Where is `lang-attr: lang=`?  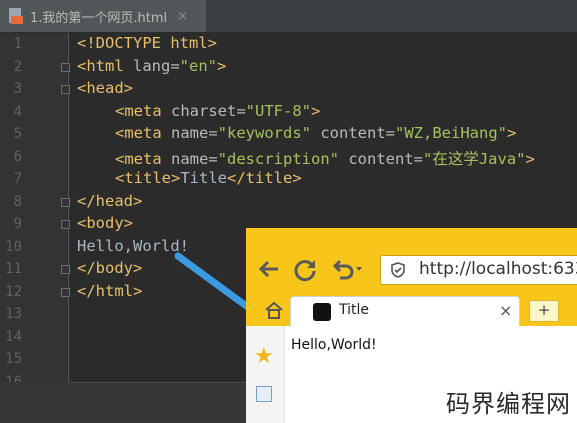
lang-attr: lang= is located at coordinates (151, 66).